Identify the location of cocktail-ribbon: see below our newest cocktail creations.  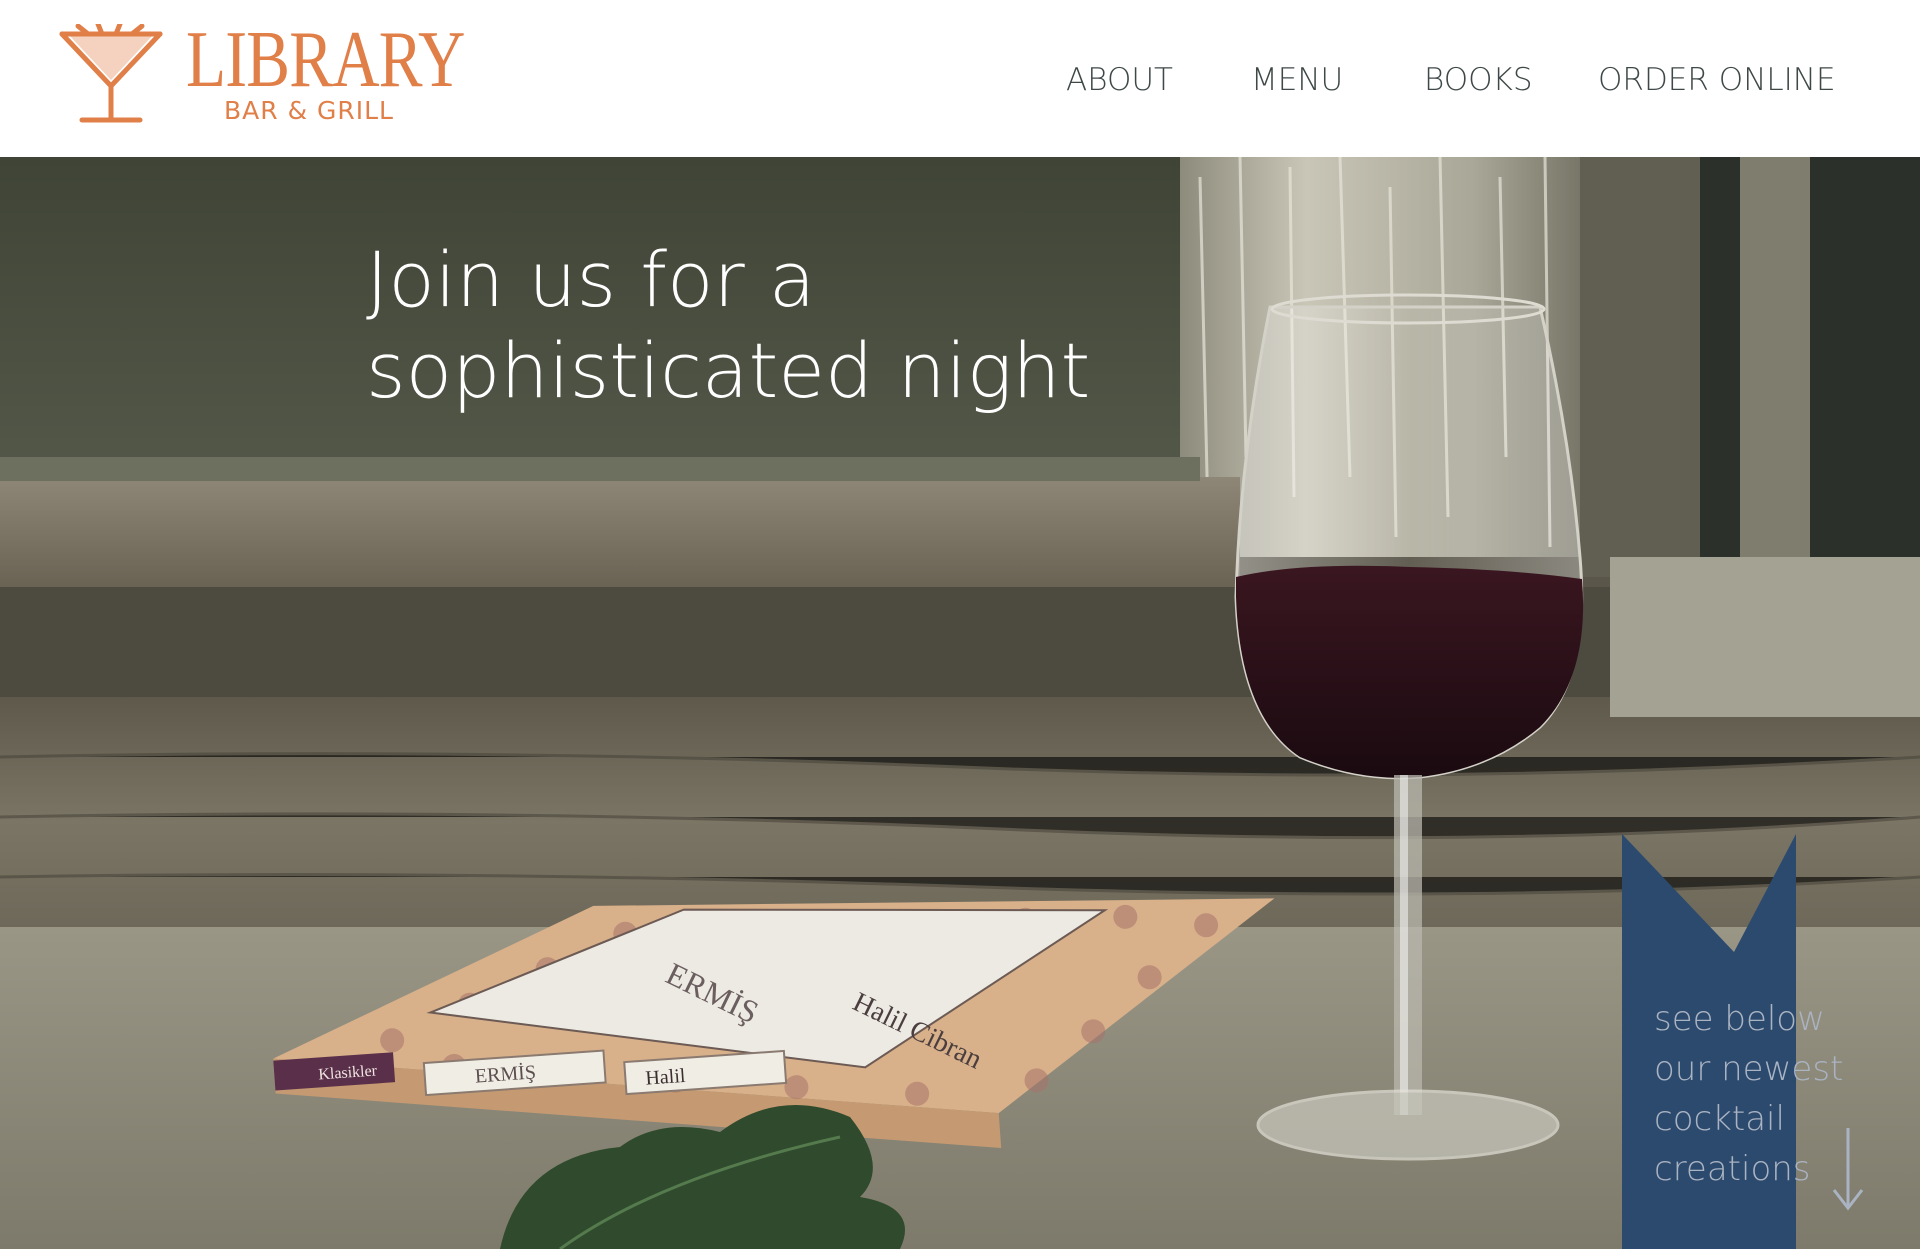
(1732, 1041).